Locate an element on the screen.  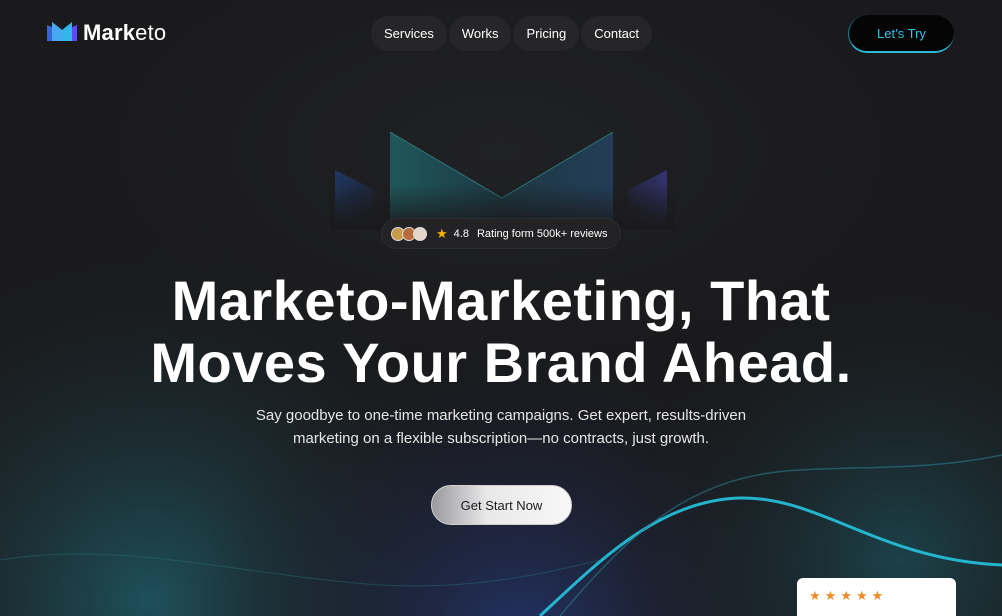
nav-item-works: Works is located at coordinates (480, 33).